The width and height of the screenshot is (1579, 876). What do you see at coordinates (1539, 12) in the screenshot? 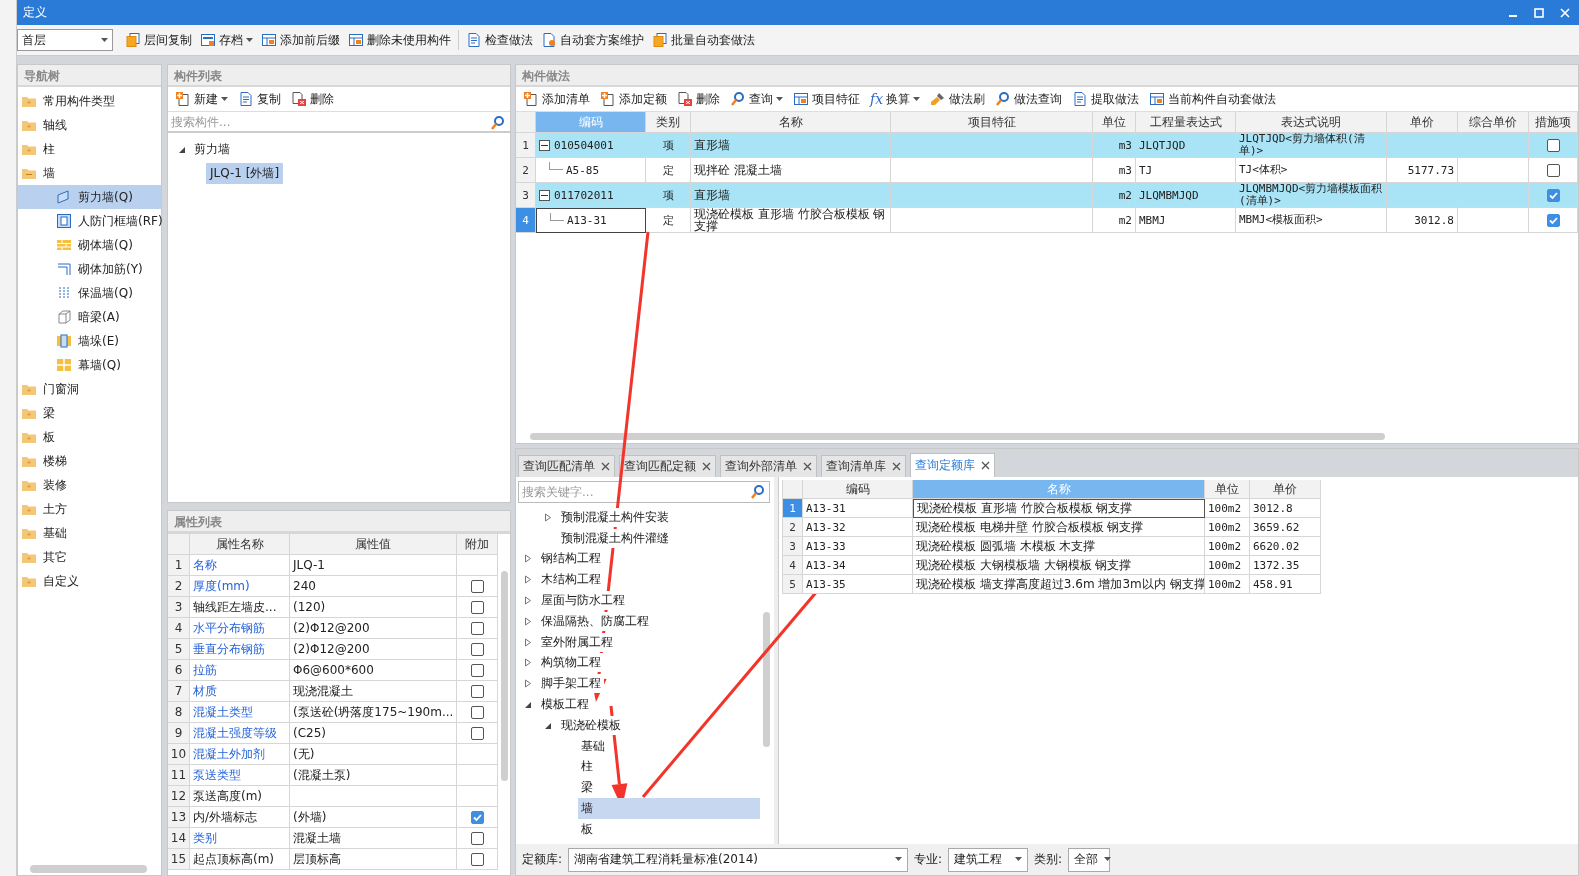
I see `maximize-icon` at bounding box center [1539, 12].